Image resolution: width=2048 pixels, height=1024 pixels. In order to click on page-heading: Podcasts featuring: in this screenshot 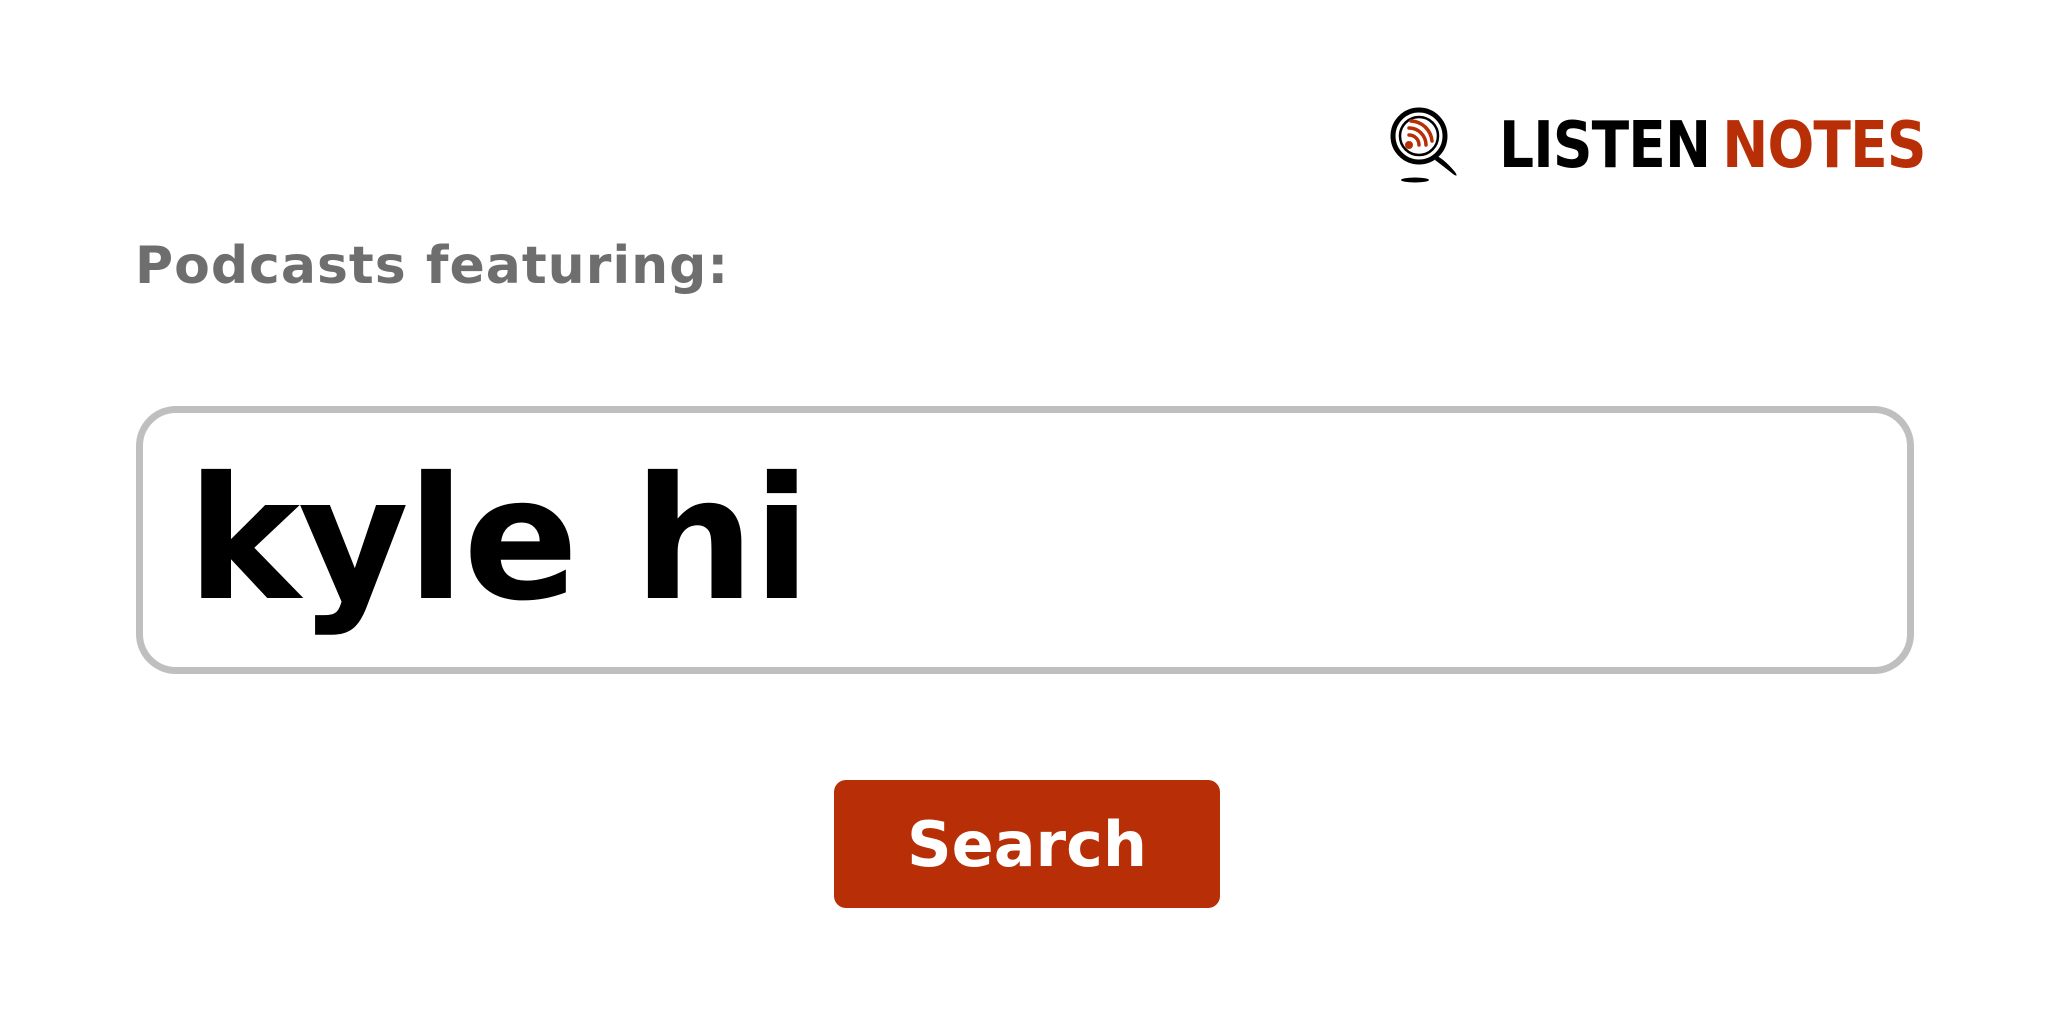, I will do `click(432, 266)`.